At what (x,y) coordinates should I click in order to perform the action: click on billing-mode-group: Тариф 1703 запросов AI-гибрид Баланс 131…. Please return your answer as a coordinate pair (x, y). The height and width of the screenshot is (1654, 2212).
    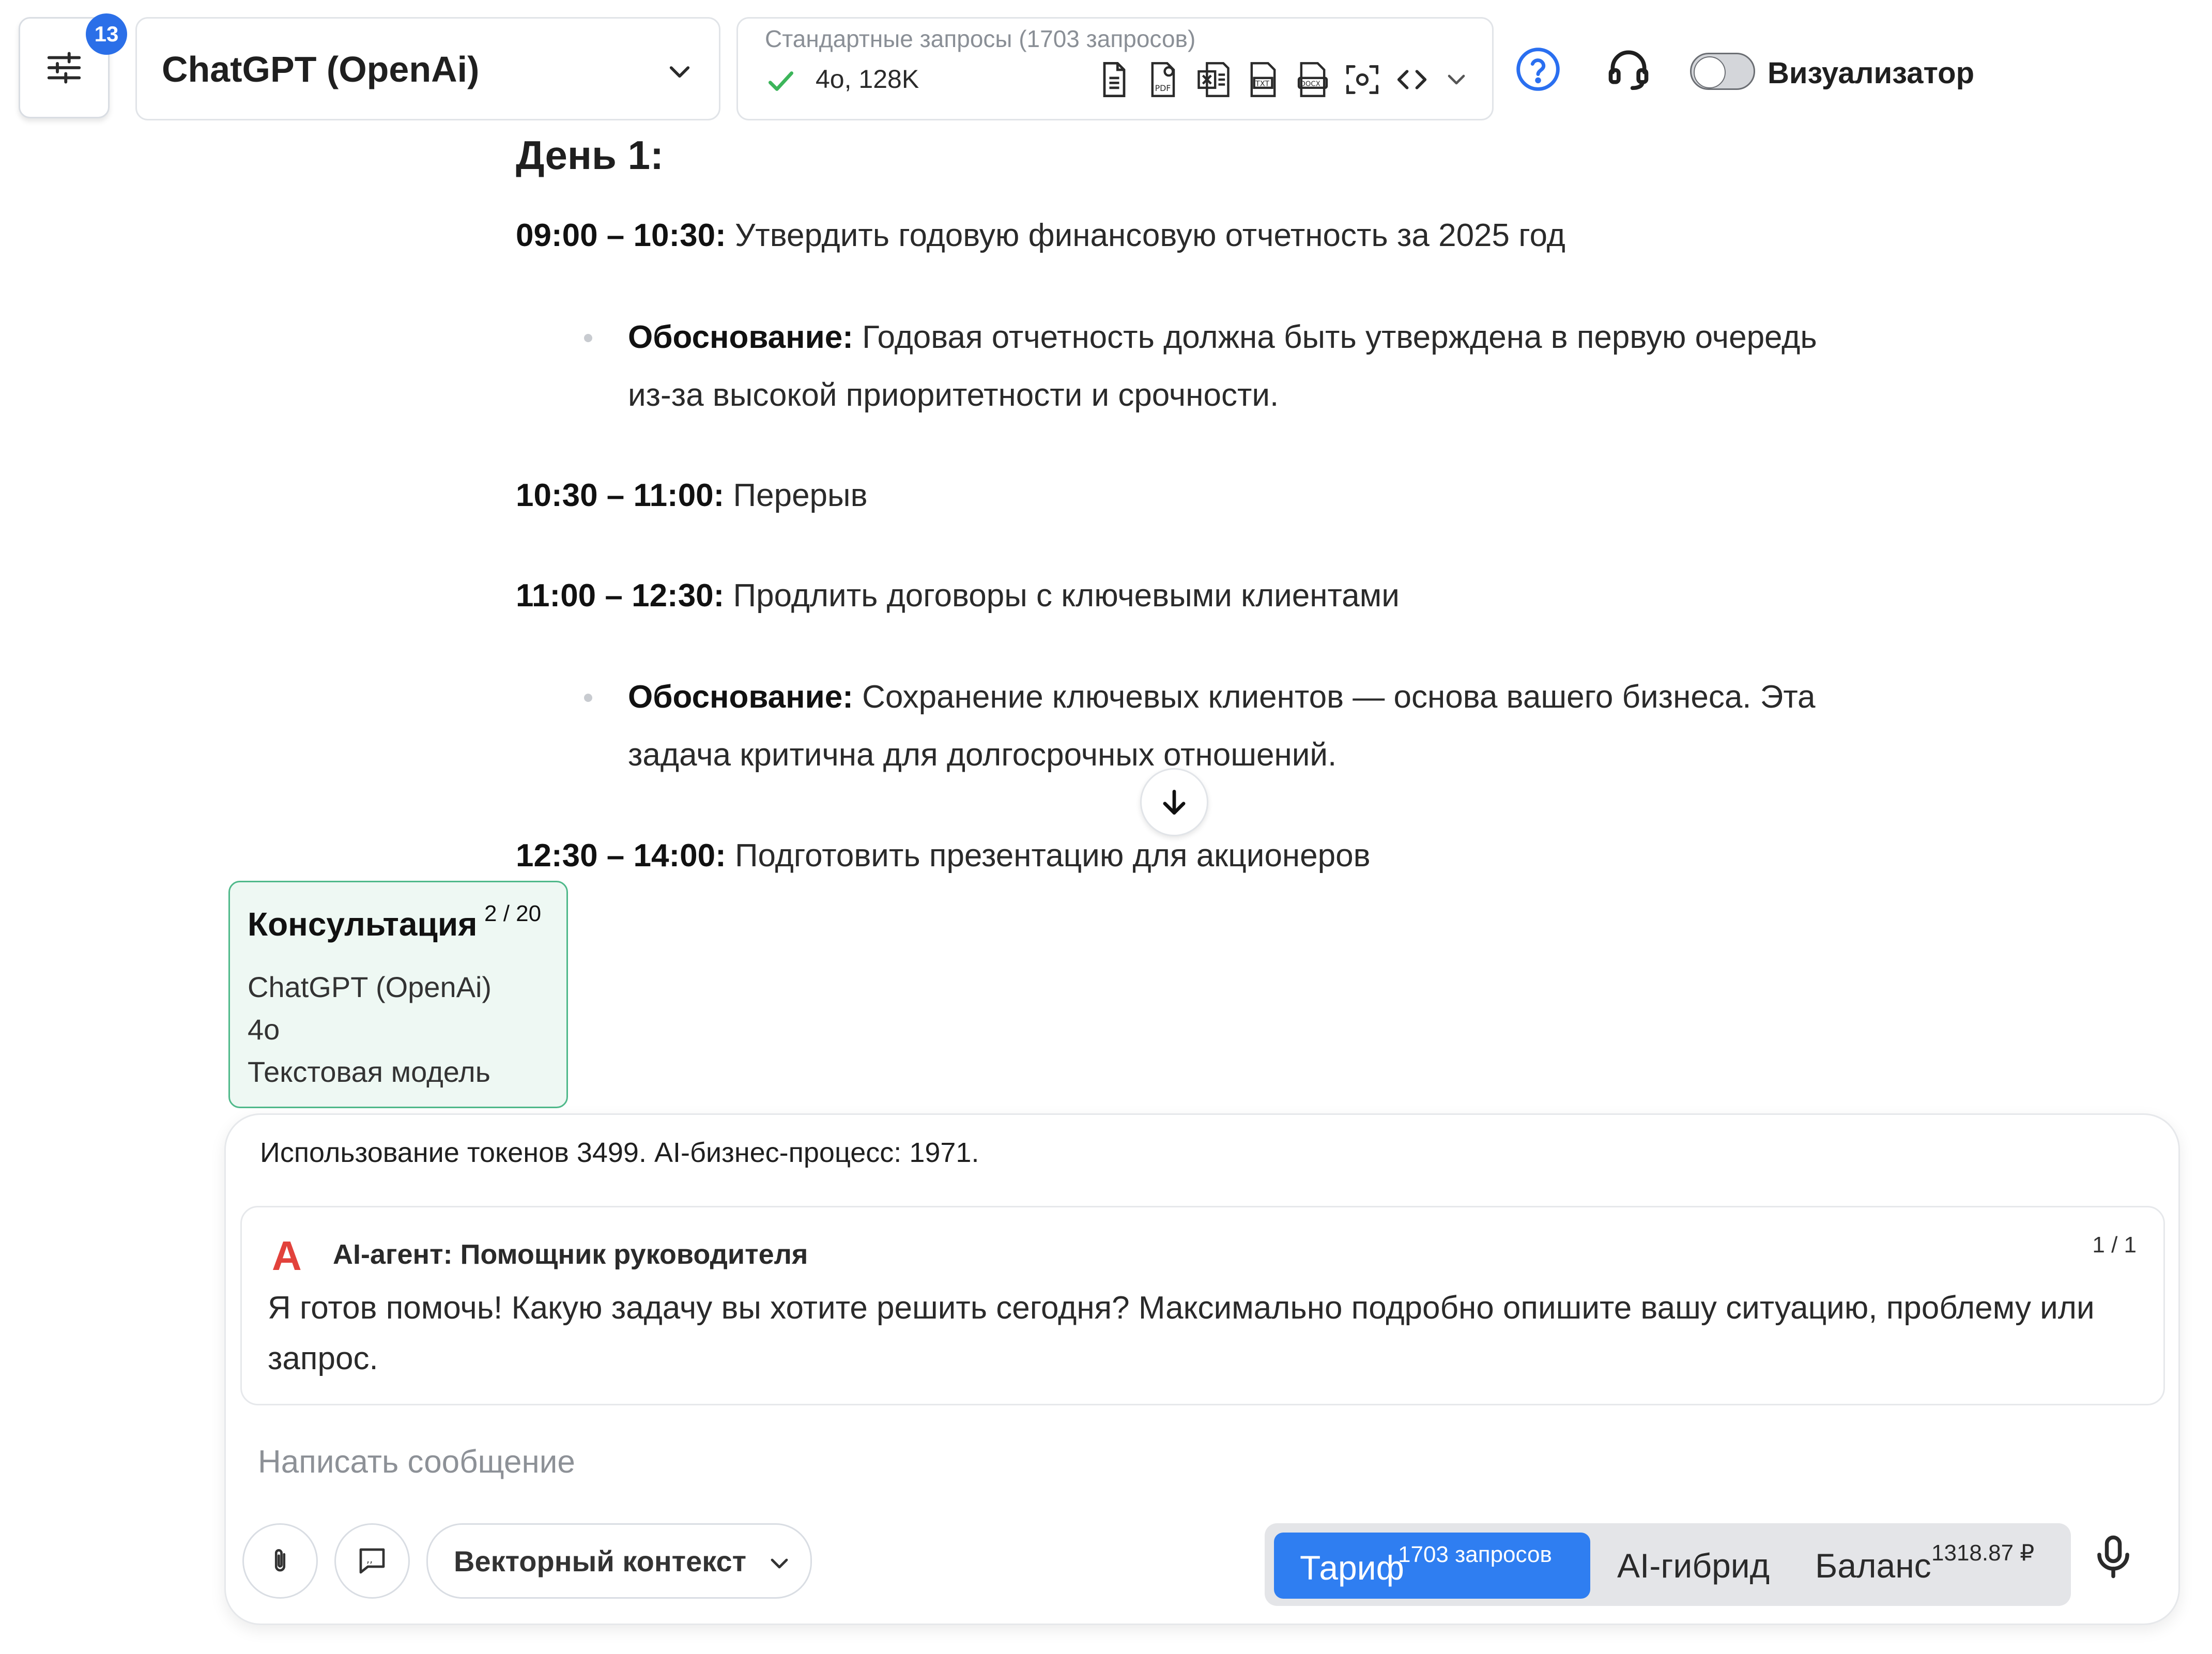
    Looking at the image, I should click on (1668, 1564).